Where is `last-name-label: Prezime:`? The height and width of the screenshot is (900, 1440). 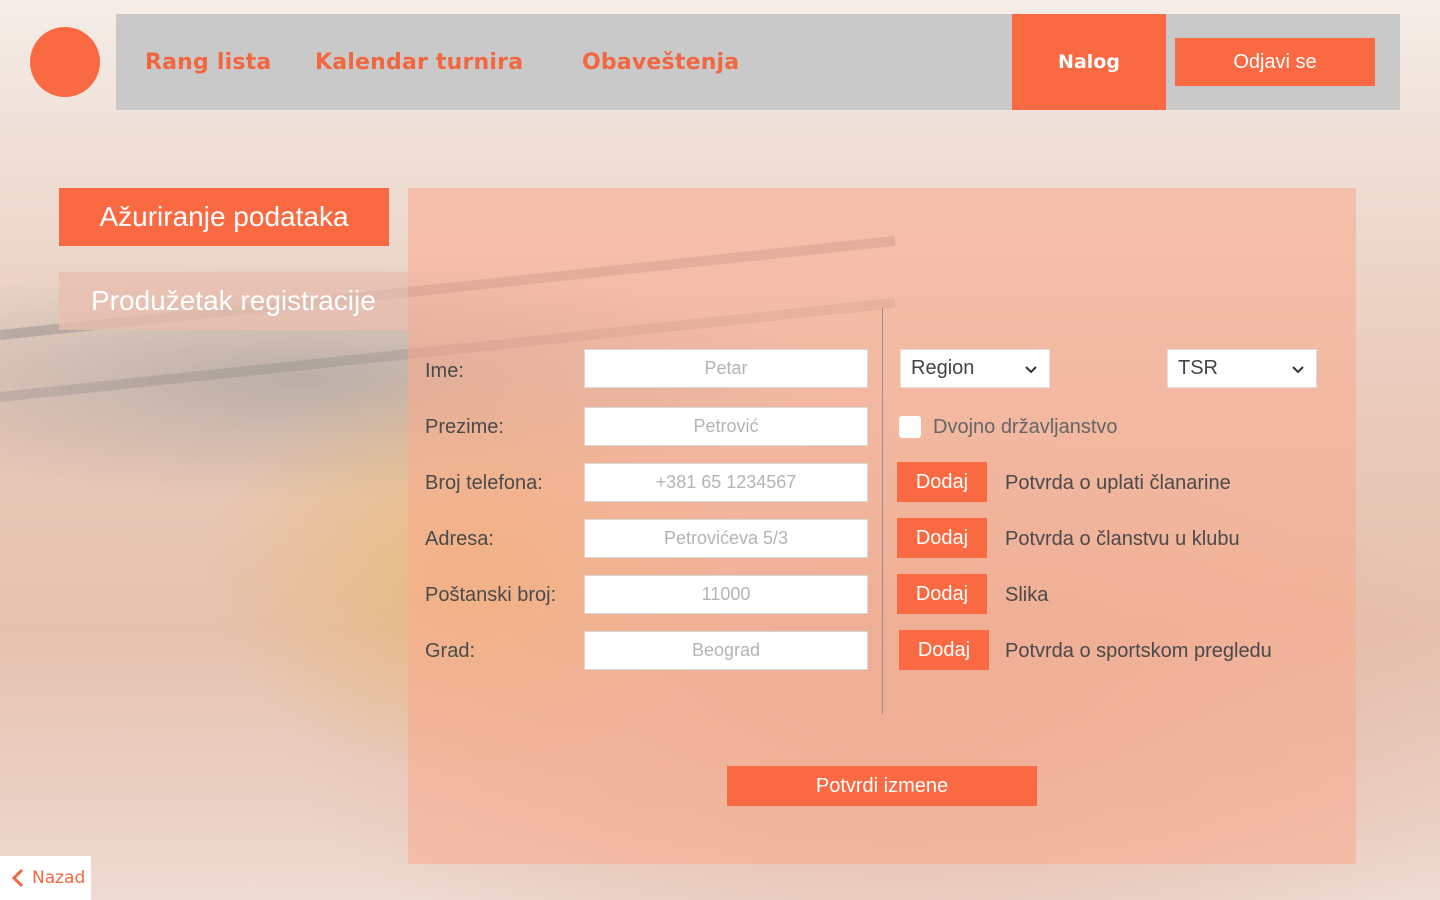 last-name-label: Prezime: is located at coordinates (464, 427).